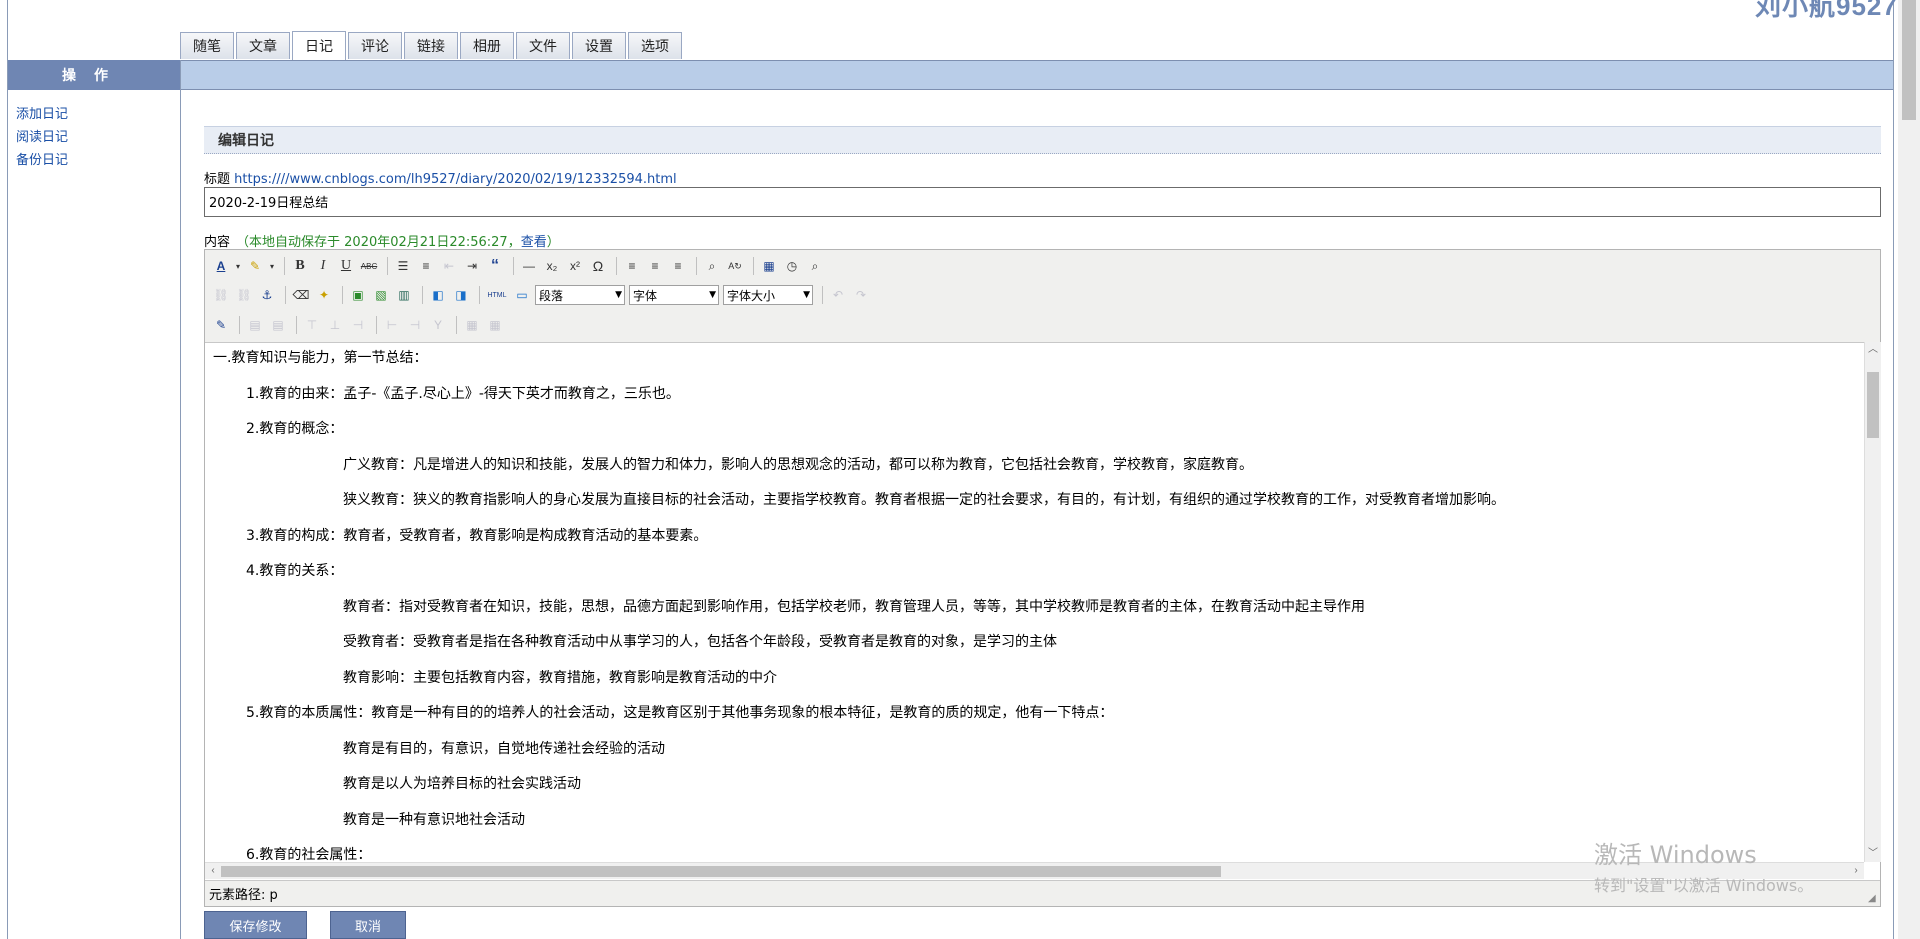  What do you see at coordinates (213, 871) in the screenshot?
I see `scroll-left-icon: ‹` at bounding box center [213, 871].